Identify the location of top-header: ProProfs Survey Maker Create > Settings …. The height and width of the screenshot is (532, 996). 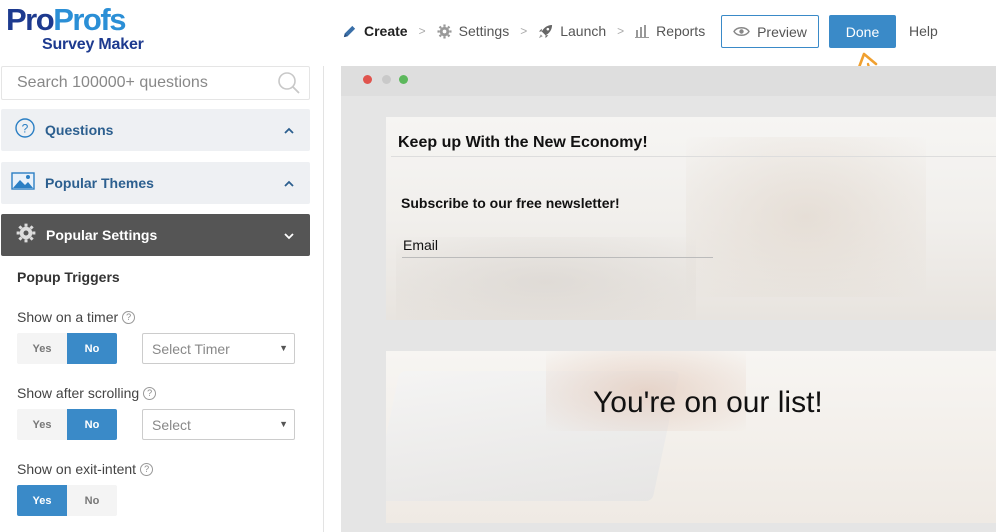
(498, 33).